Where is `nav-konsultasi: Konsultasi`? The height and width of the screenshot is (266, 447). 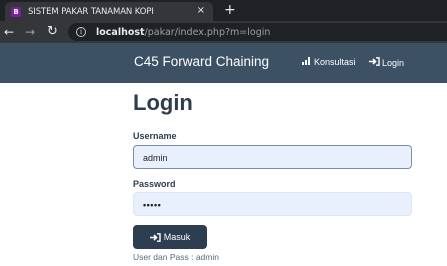 nav-konsultasi: Konsultasi is located at coordinates (329, 62).